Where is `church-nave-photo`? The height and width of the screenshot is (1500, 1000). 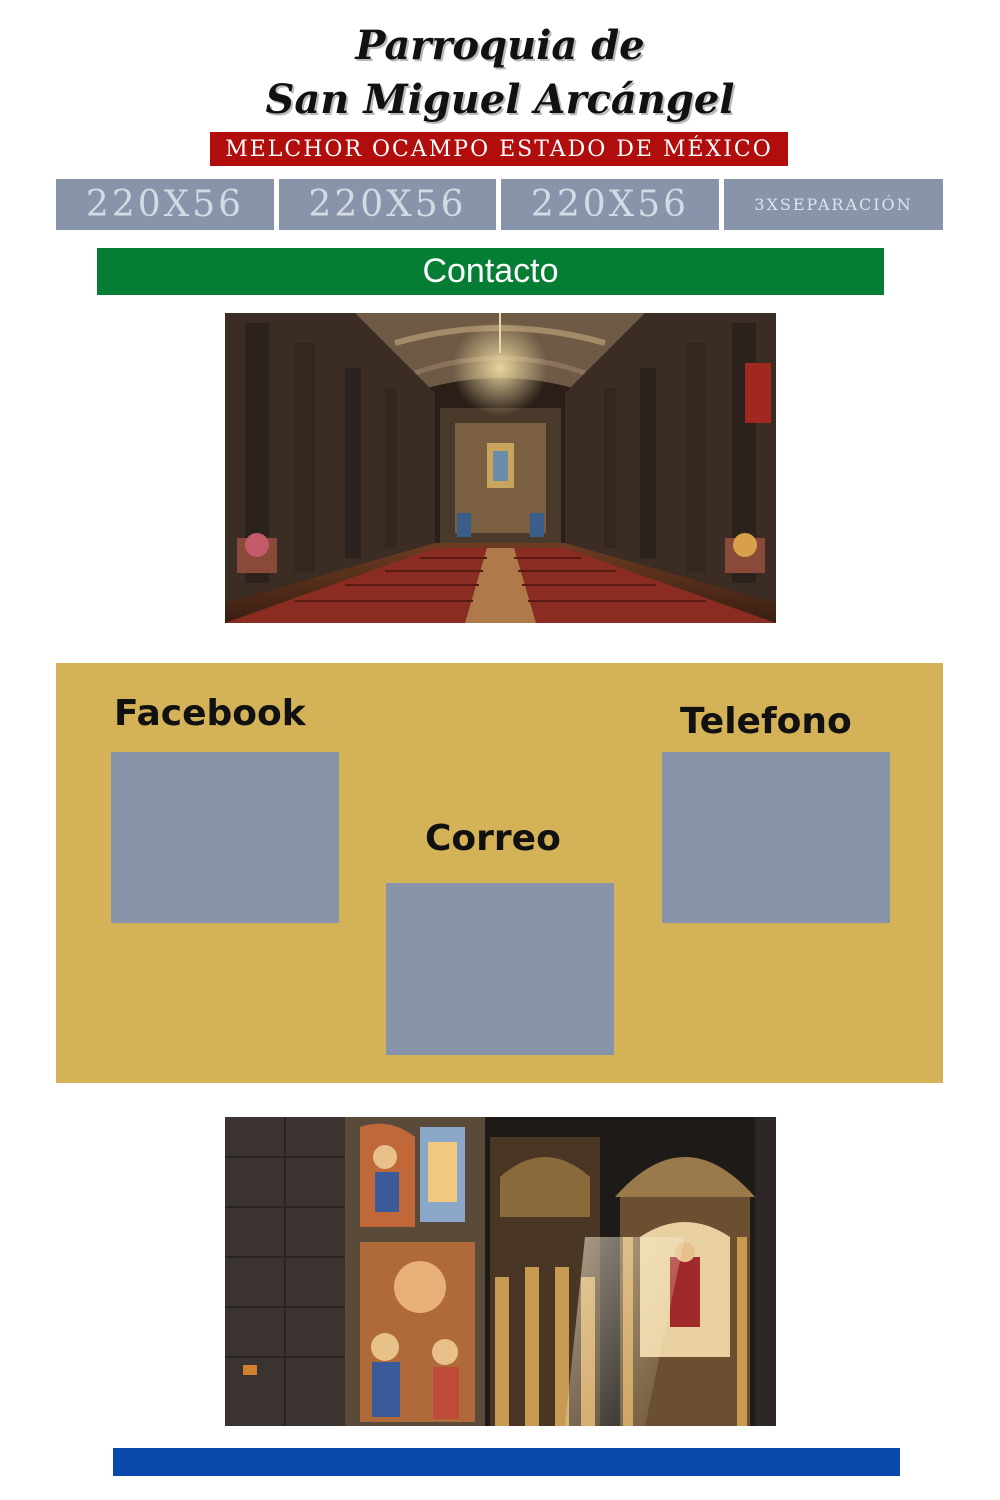 church-nave-photo is located at coordinates (500, 468).